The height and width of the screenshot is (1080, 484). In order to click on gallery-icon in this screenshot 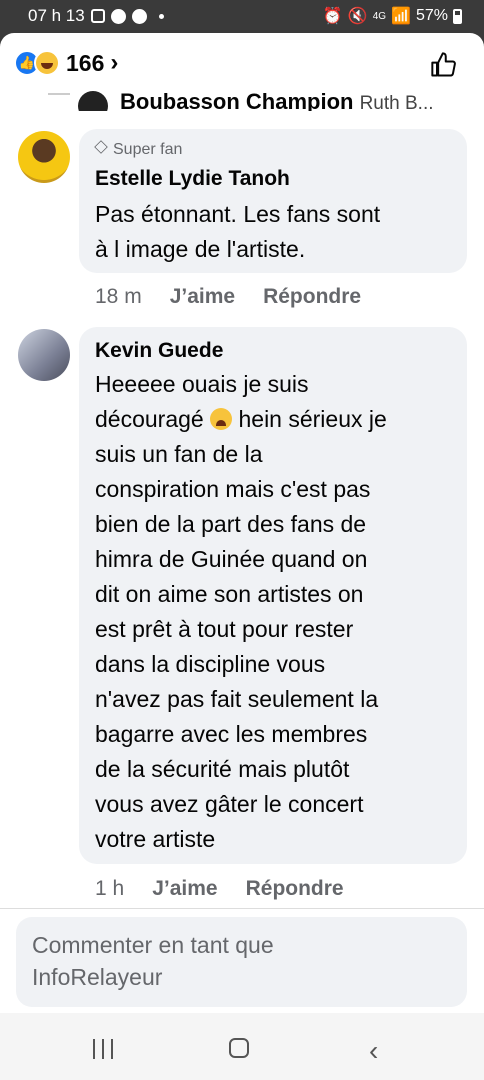, I will do `click(97, 16)`.